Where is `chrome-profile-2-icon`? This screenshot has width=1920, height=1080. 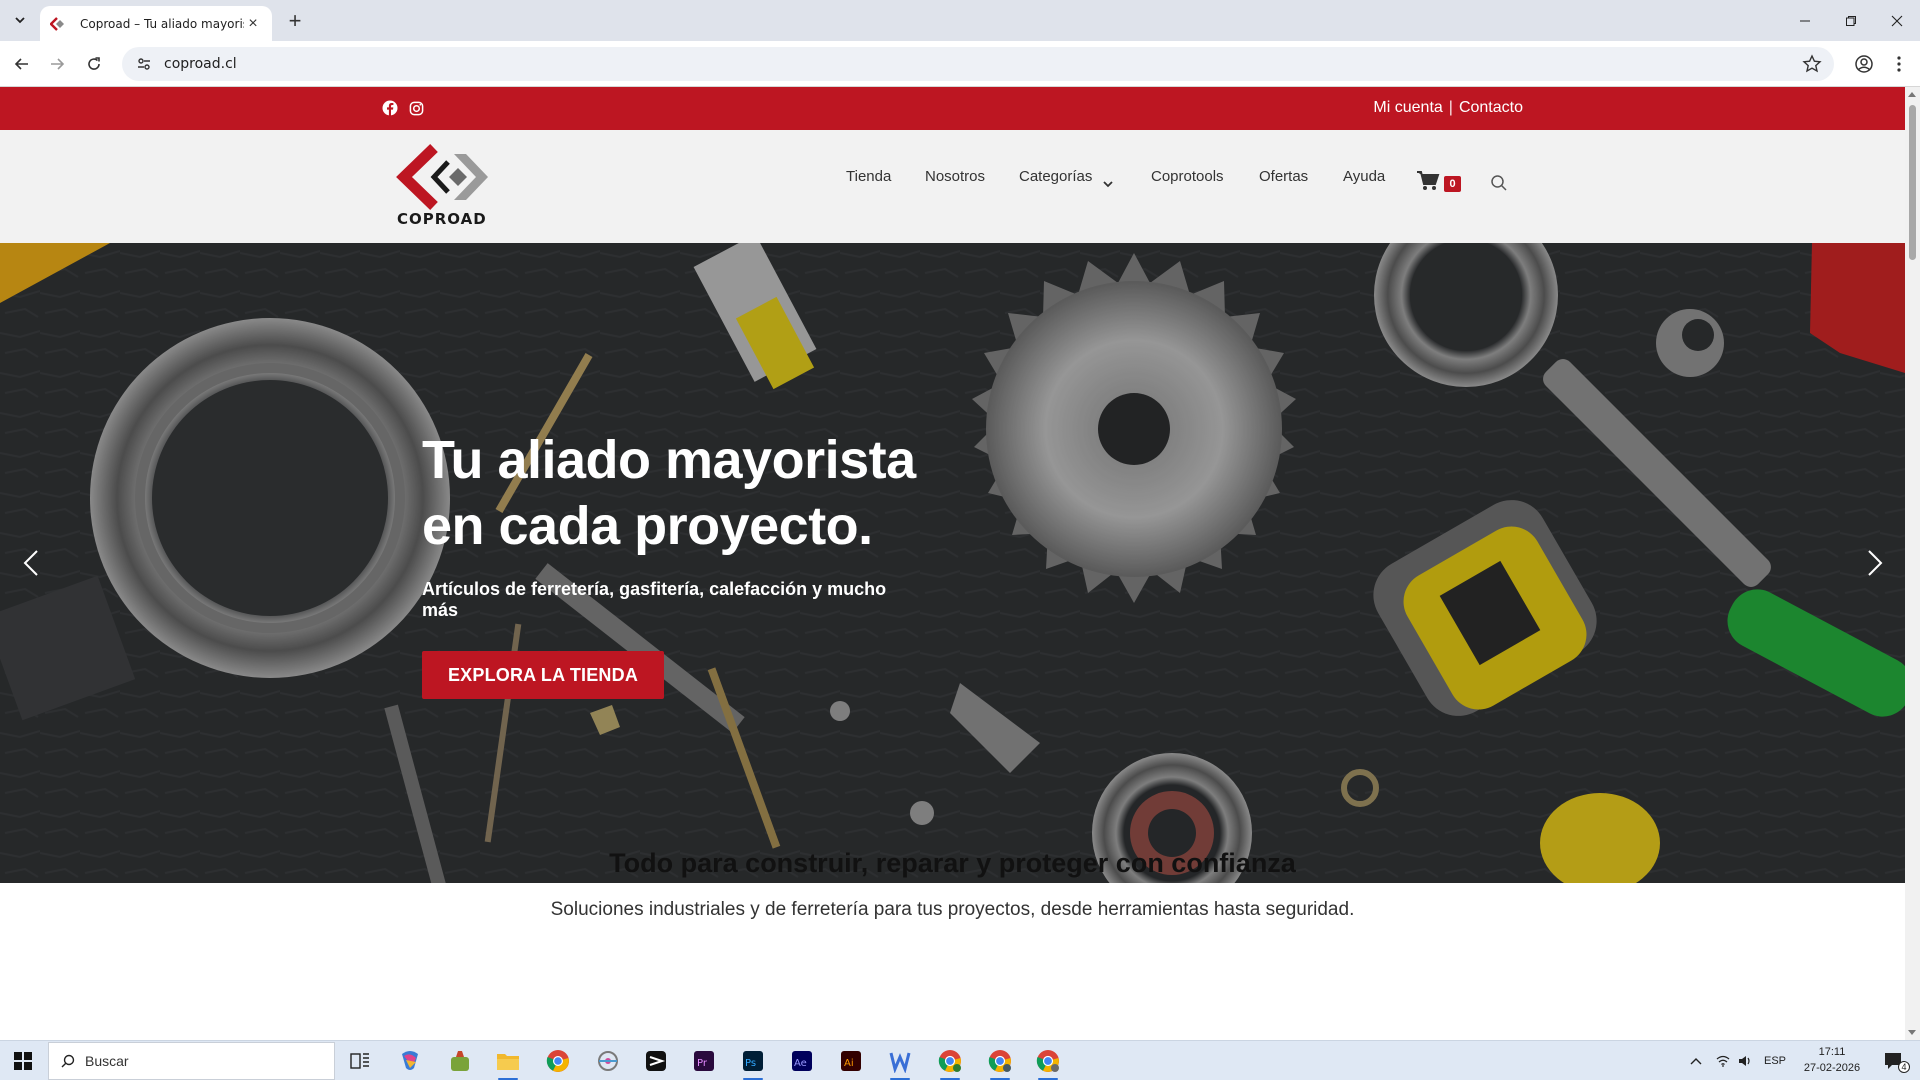 chrome-profile-2-icon is located at coordinates (1000, 1062).